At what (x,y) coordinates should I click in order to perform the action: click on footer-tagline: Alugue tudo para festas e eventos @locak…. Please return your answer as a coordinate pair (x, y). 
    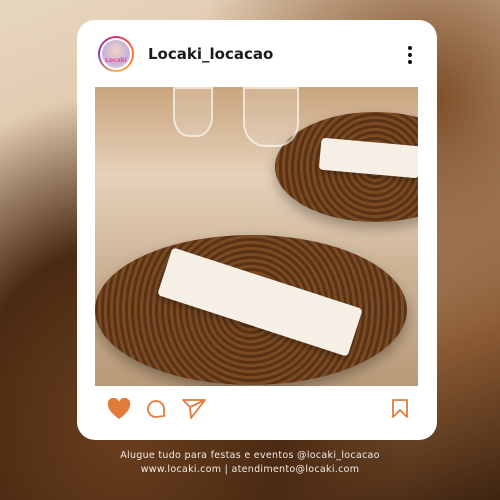
    Looking at the image, I should click on (250, 455).